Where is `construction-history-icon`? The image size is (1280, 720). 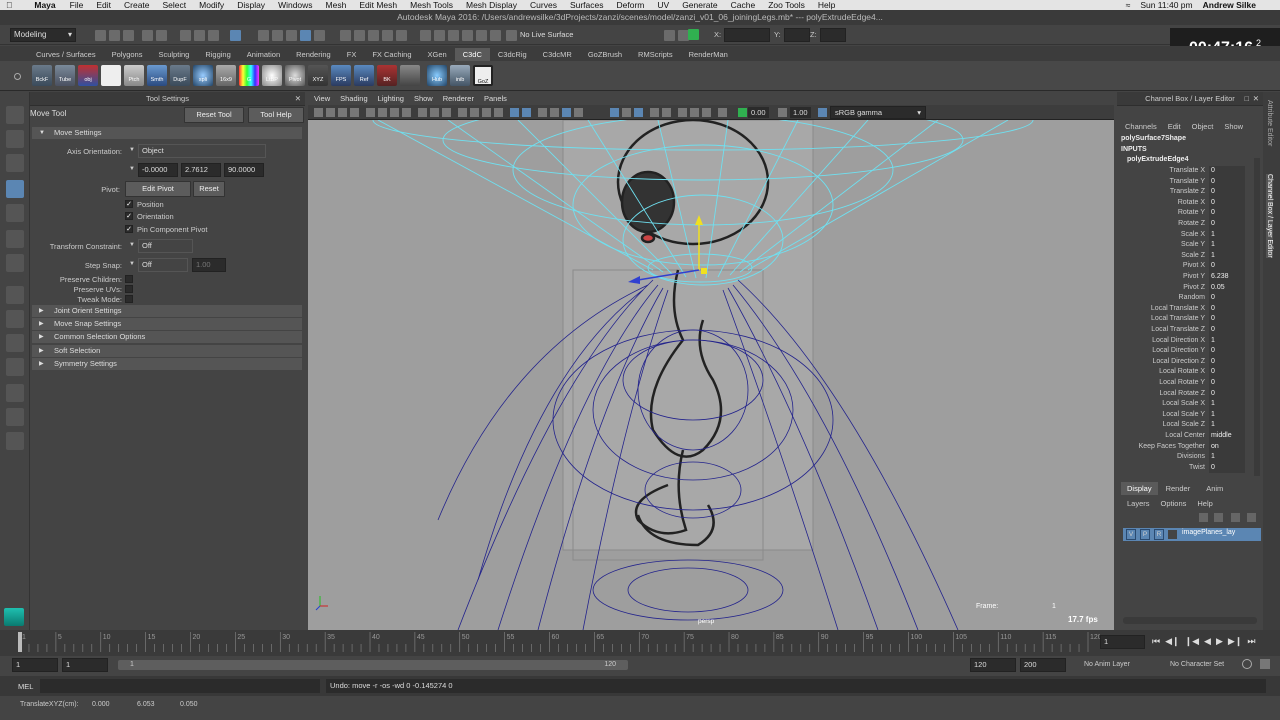
construction-history-icon is located at coordinates (359, 35).